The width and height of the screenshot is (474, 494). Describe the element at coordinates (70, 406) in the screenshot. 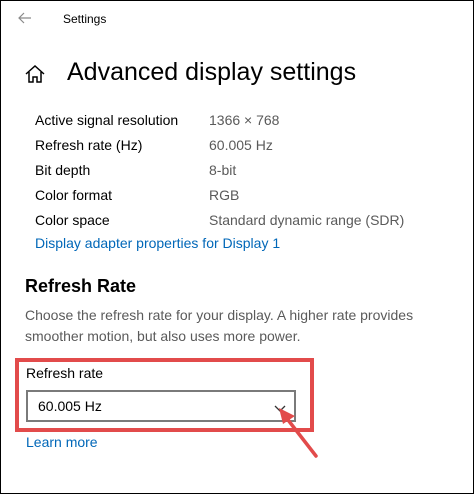

I see `refresh-rate-selected-value: 60.005 Hz` at that location.